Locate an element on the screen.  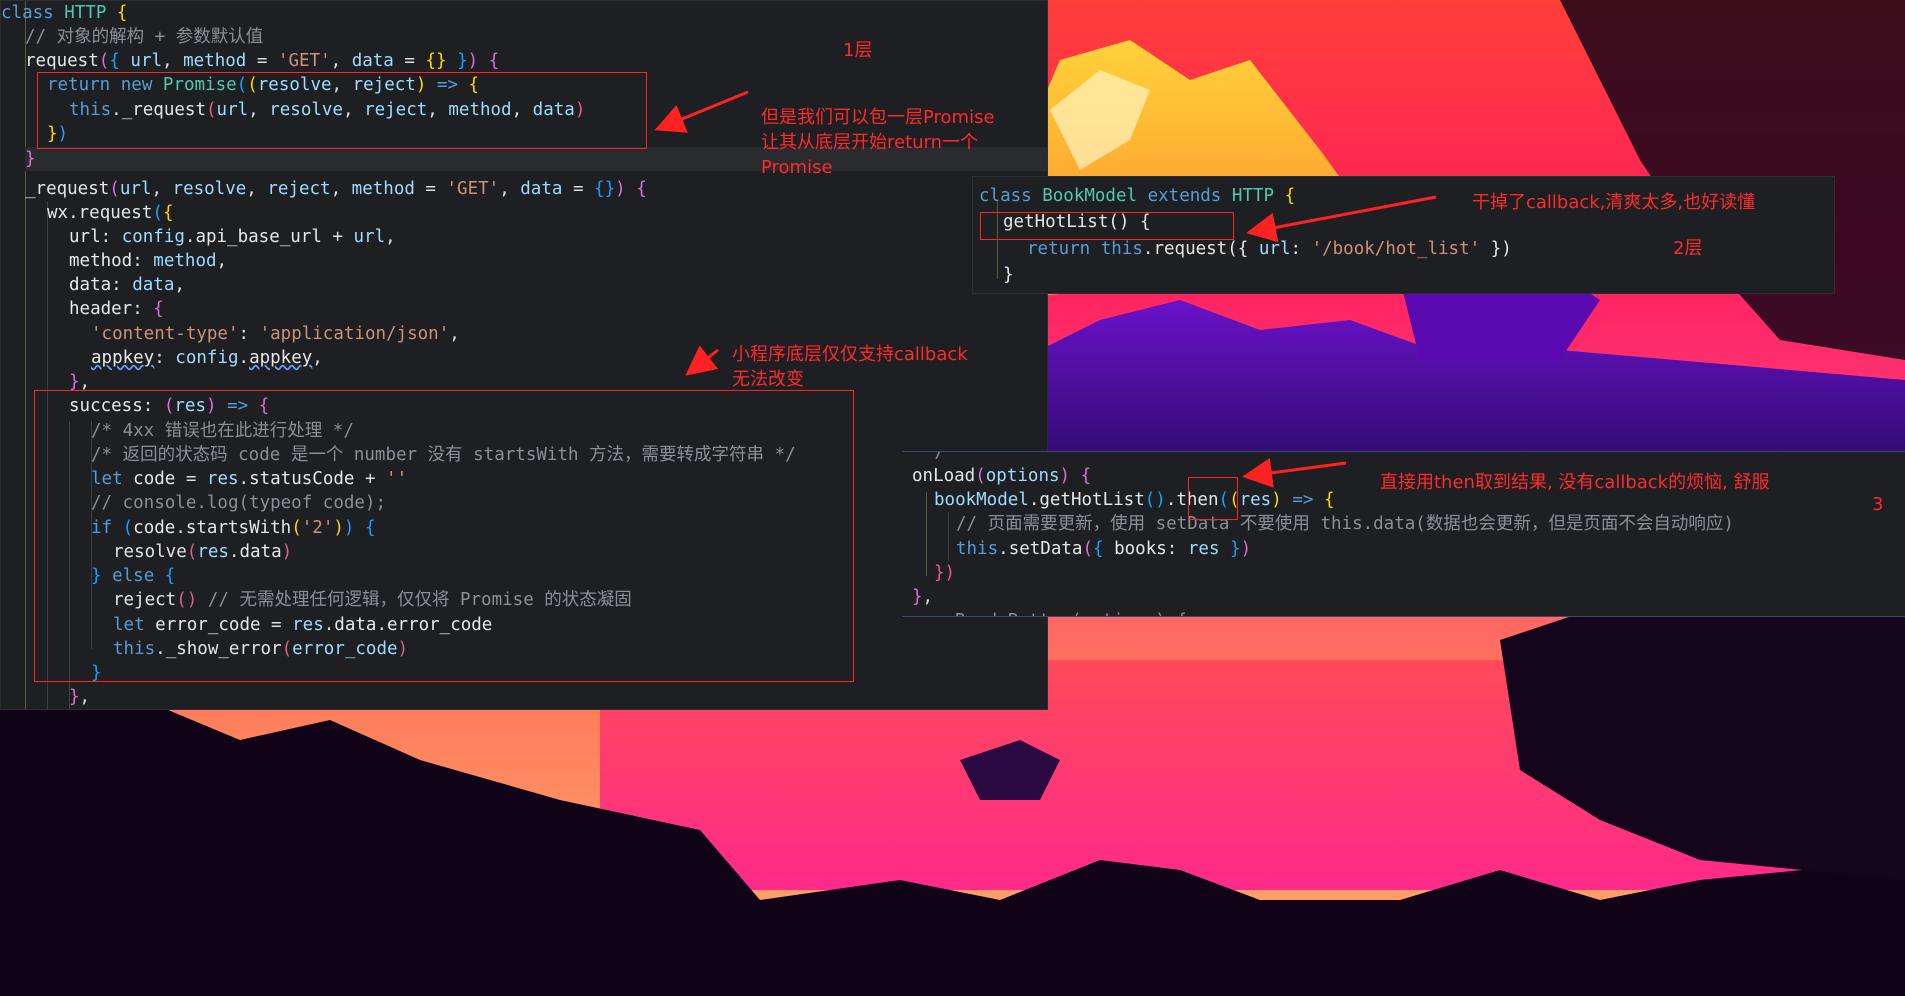
annotation-wrap-promise-1: 但是我们可以包一层Promise is located at coordinates (878, 117).